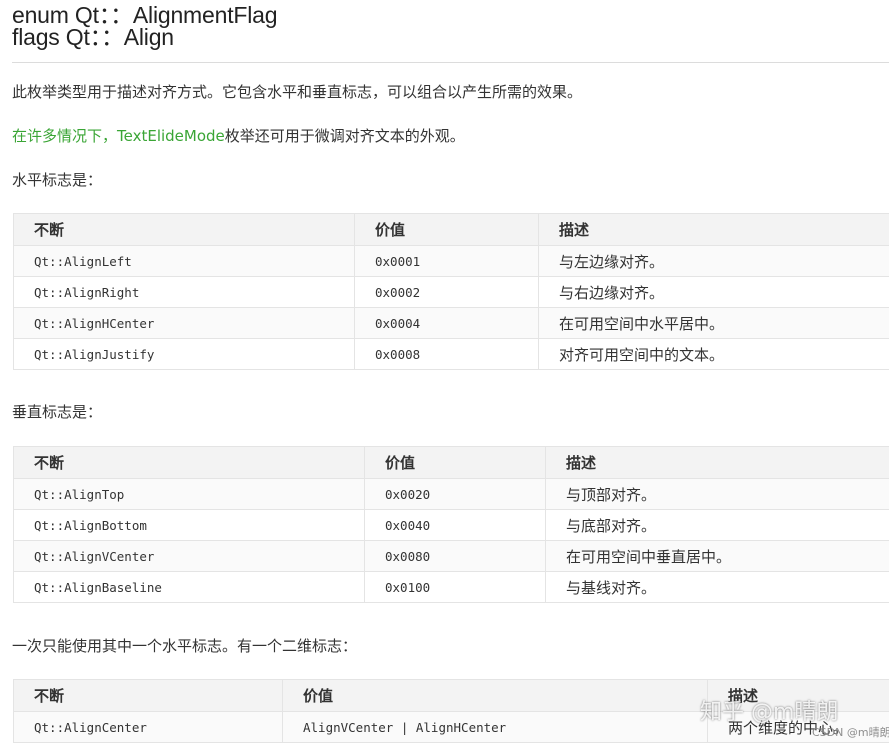  I want to click on note-paragraph: 在许多情况下，TextElideMode枚举还可用于微调对齐文本的外观。, so click(238, 136).